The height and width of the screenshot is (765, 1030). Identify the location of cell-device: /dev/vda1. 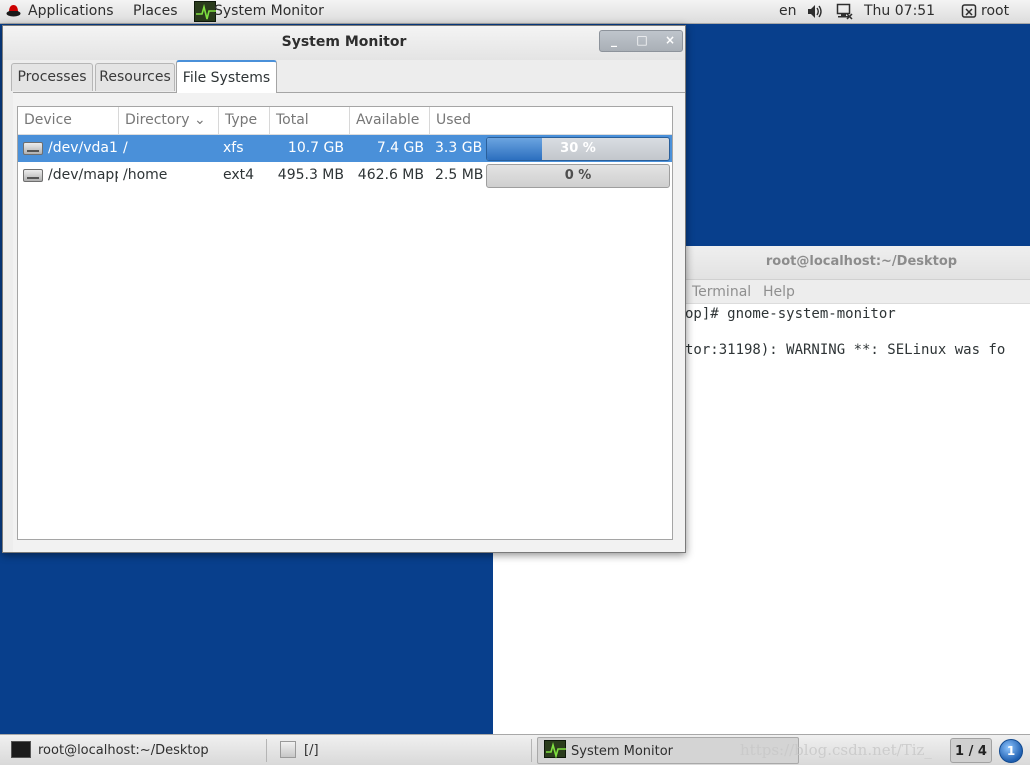
(83, 148).